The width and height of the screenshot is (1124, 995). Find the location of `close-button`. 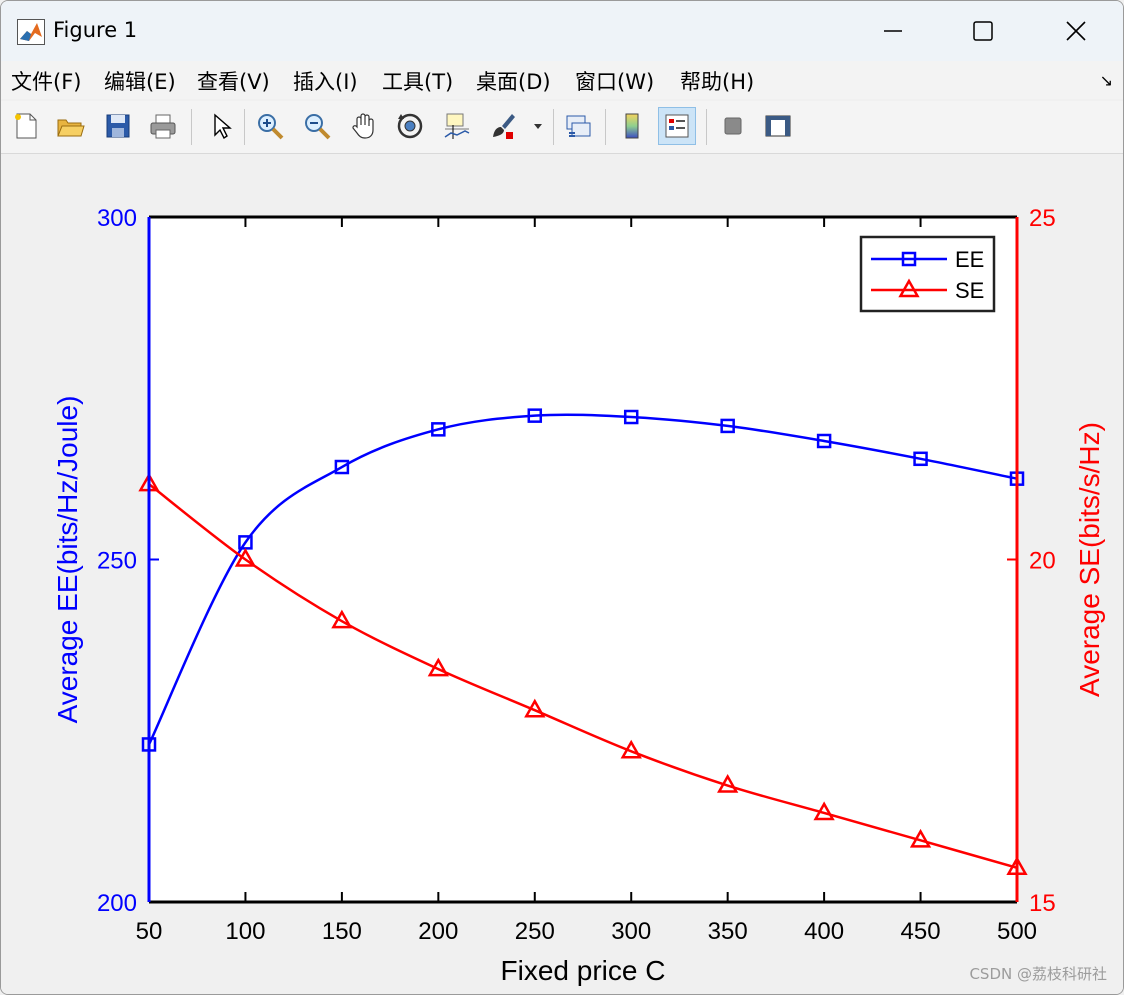

close-button is located at coordinates (1076, 31).